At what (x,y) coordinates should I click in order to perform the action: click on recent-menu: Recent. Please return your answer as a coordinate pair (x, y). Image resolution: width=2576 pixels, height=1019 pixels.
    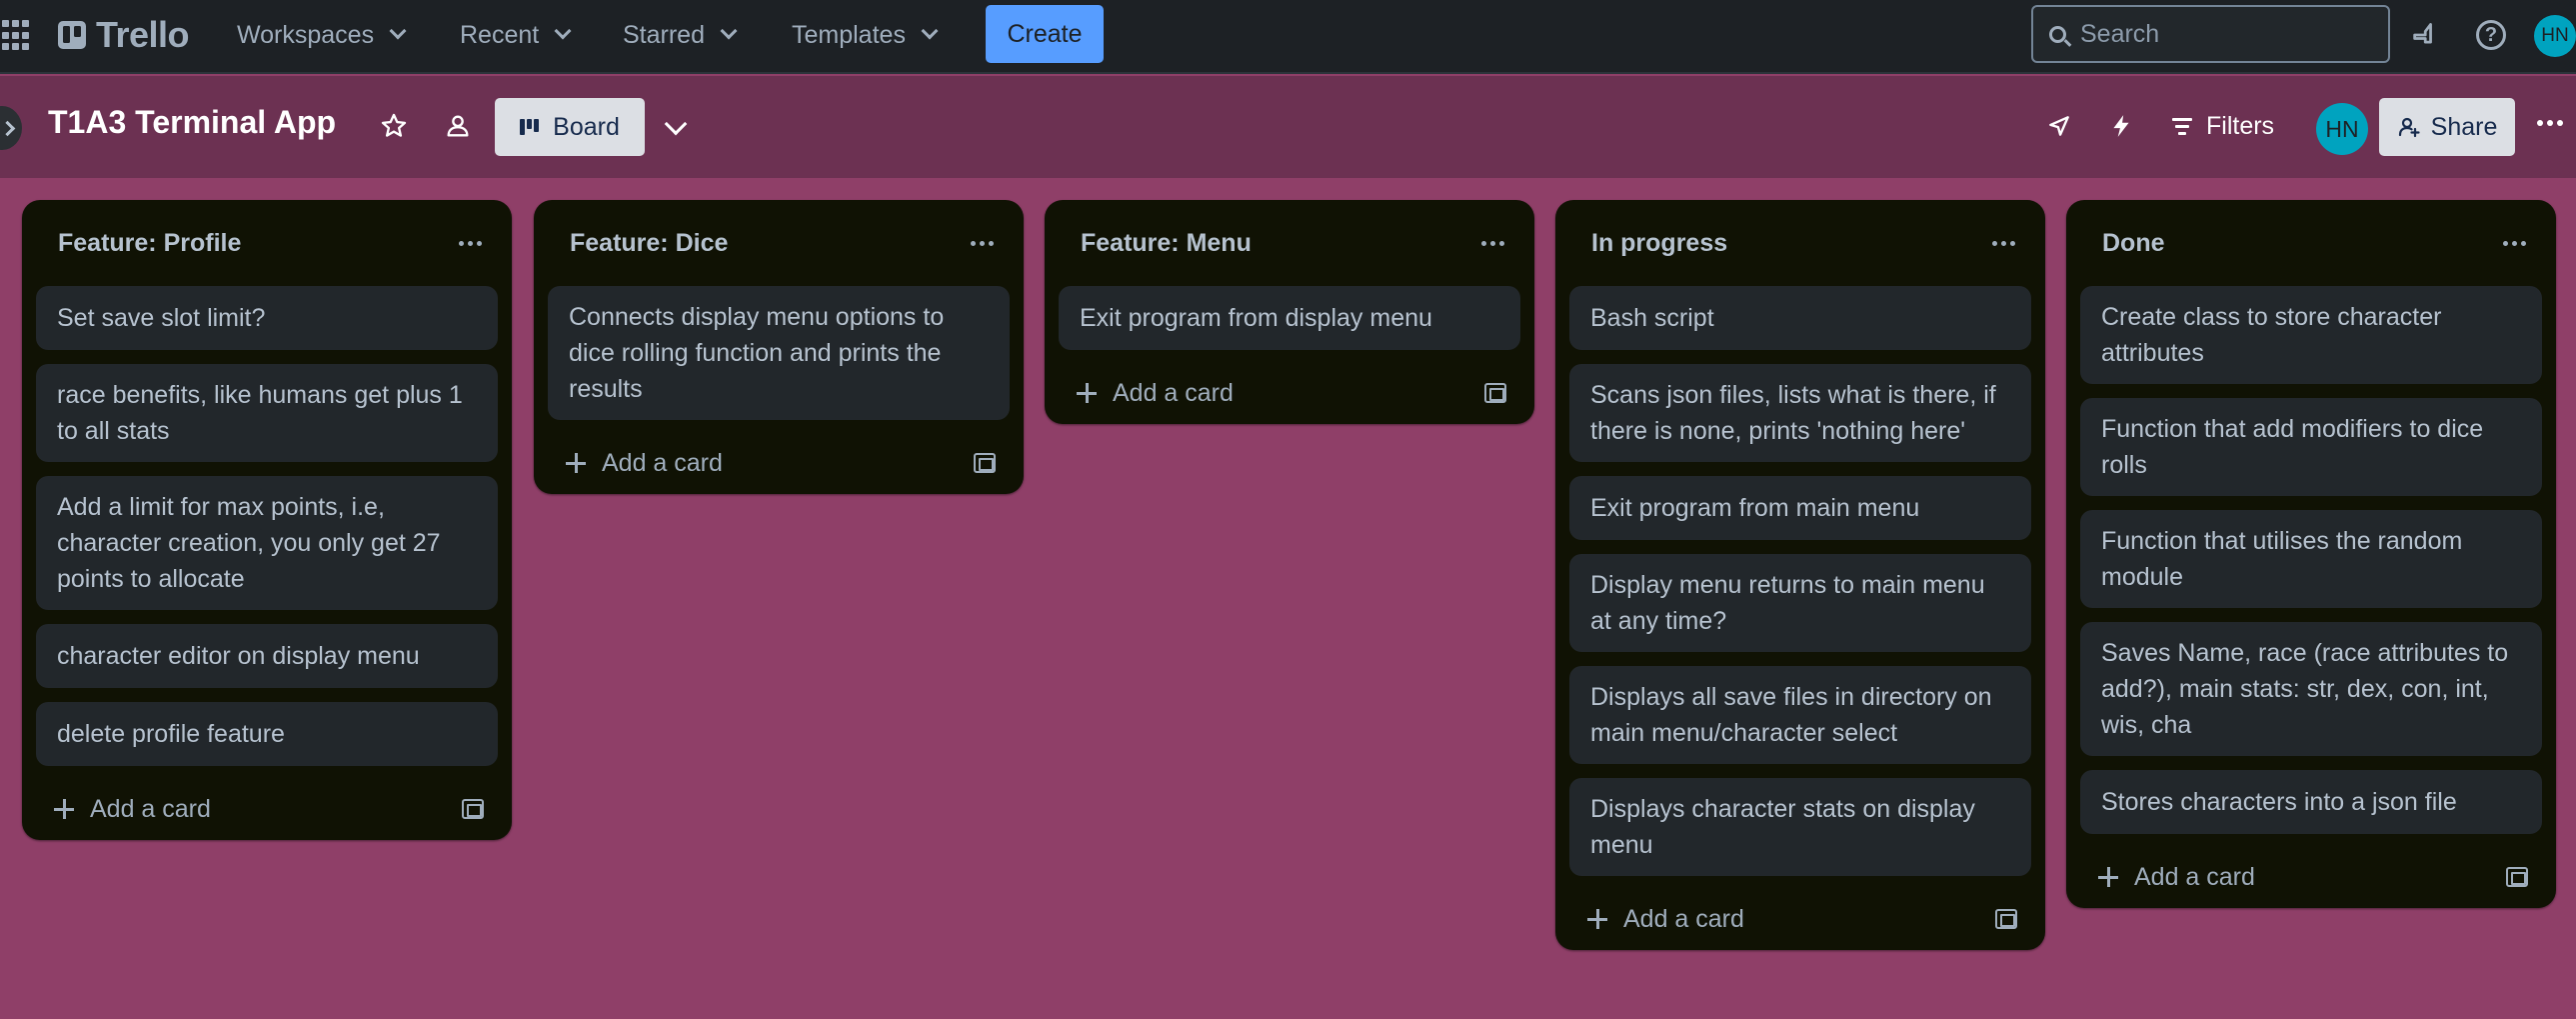
    Looking at the image, I should click on (516, 35).